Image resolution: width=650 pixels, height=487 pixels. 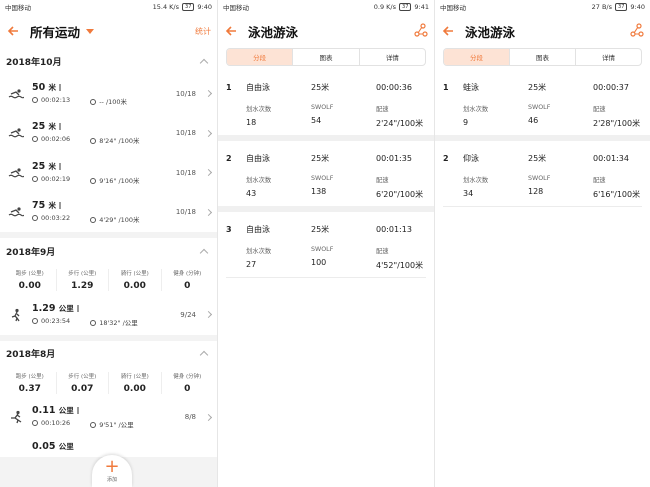 I want to click on summary-cell: 步行 (公里) 0.07, so click(x=83, y=382).